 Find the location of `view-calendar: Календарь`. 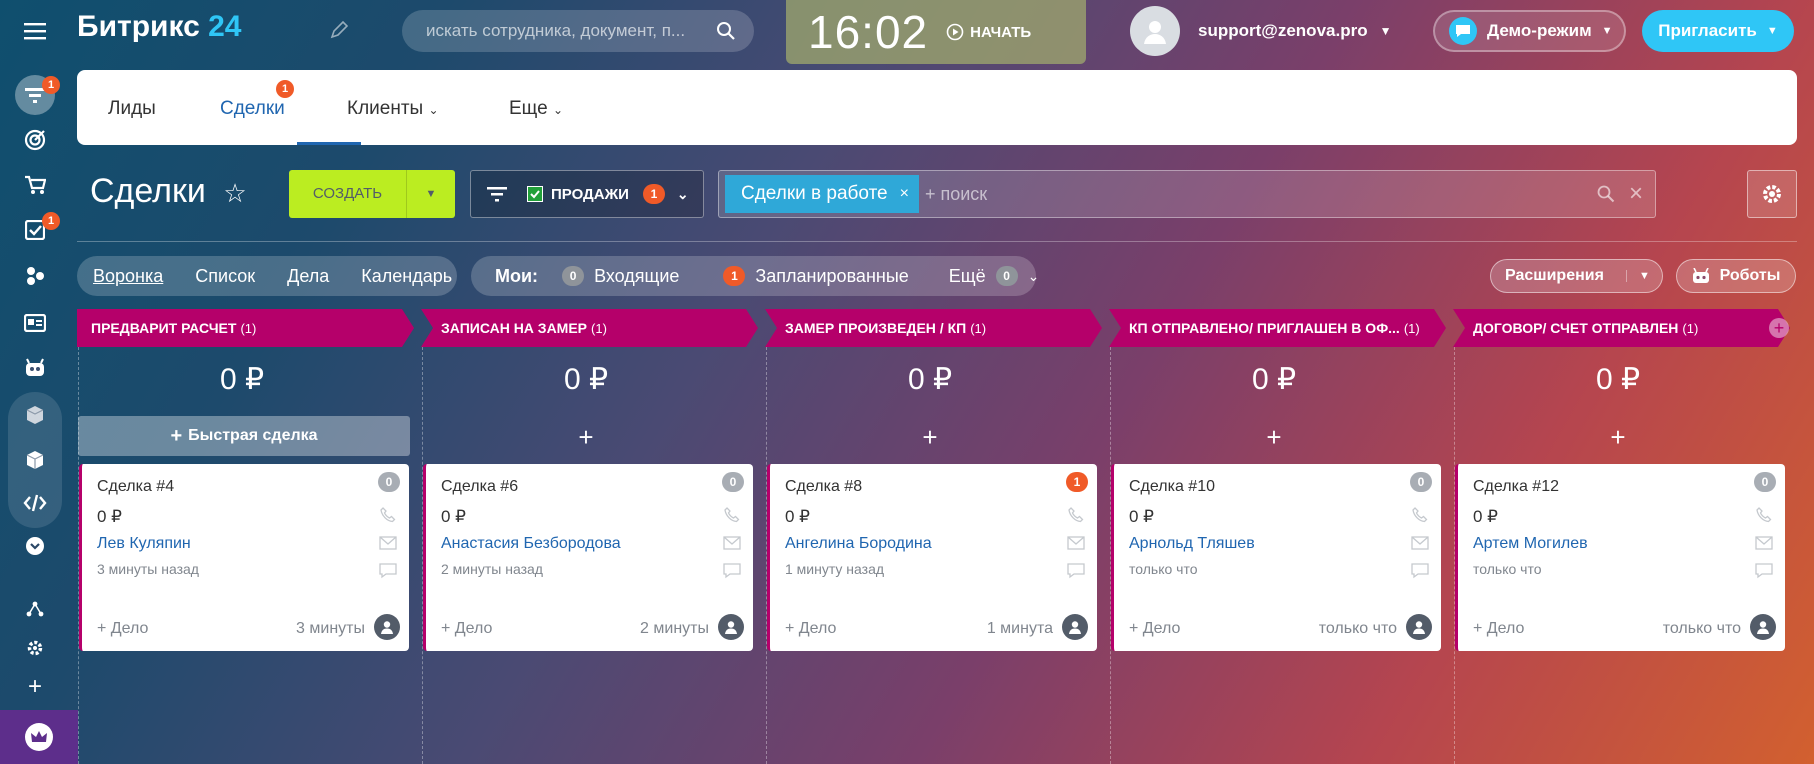

view-calendar: Календарь is located at coordinates (406, 276).